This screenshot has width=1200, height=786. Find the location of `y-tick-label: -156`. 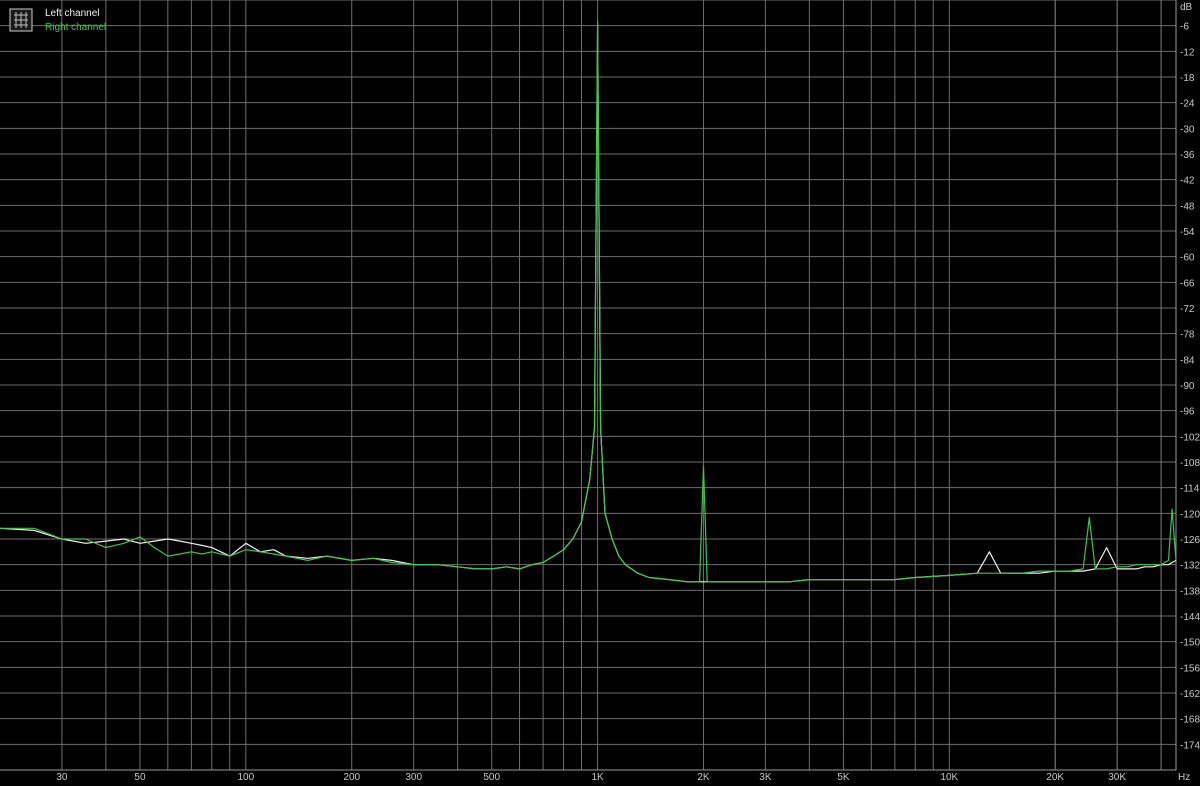

y-tick-label: -156 is located at coordinates (1190, 668).